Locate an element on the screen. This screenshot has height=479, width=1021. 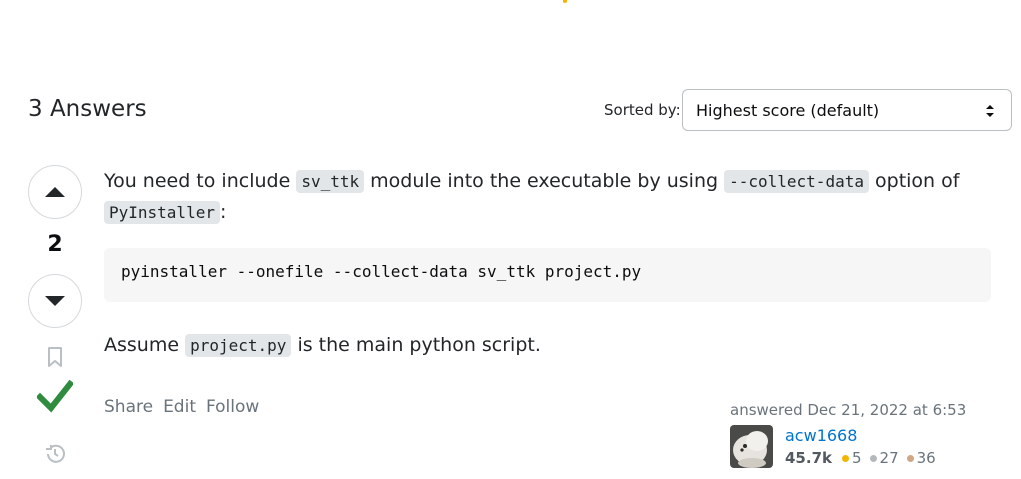
arrow-down-icon is located at coordinates (55, 301).